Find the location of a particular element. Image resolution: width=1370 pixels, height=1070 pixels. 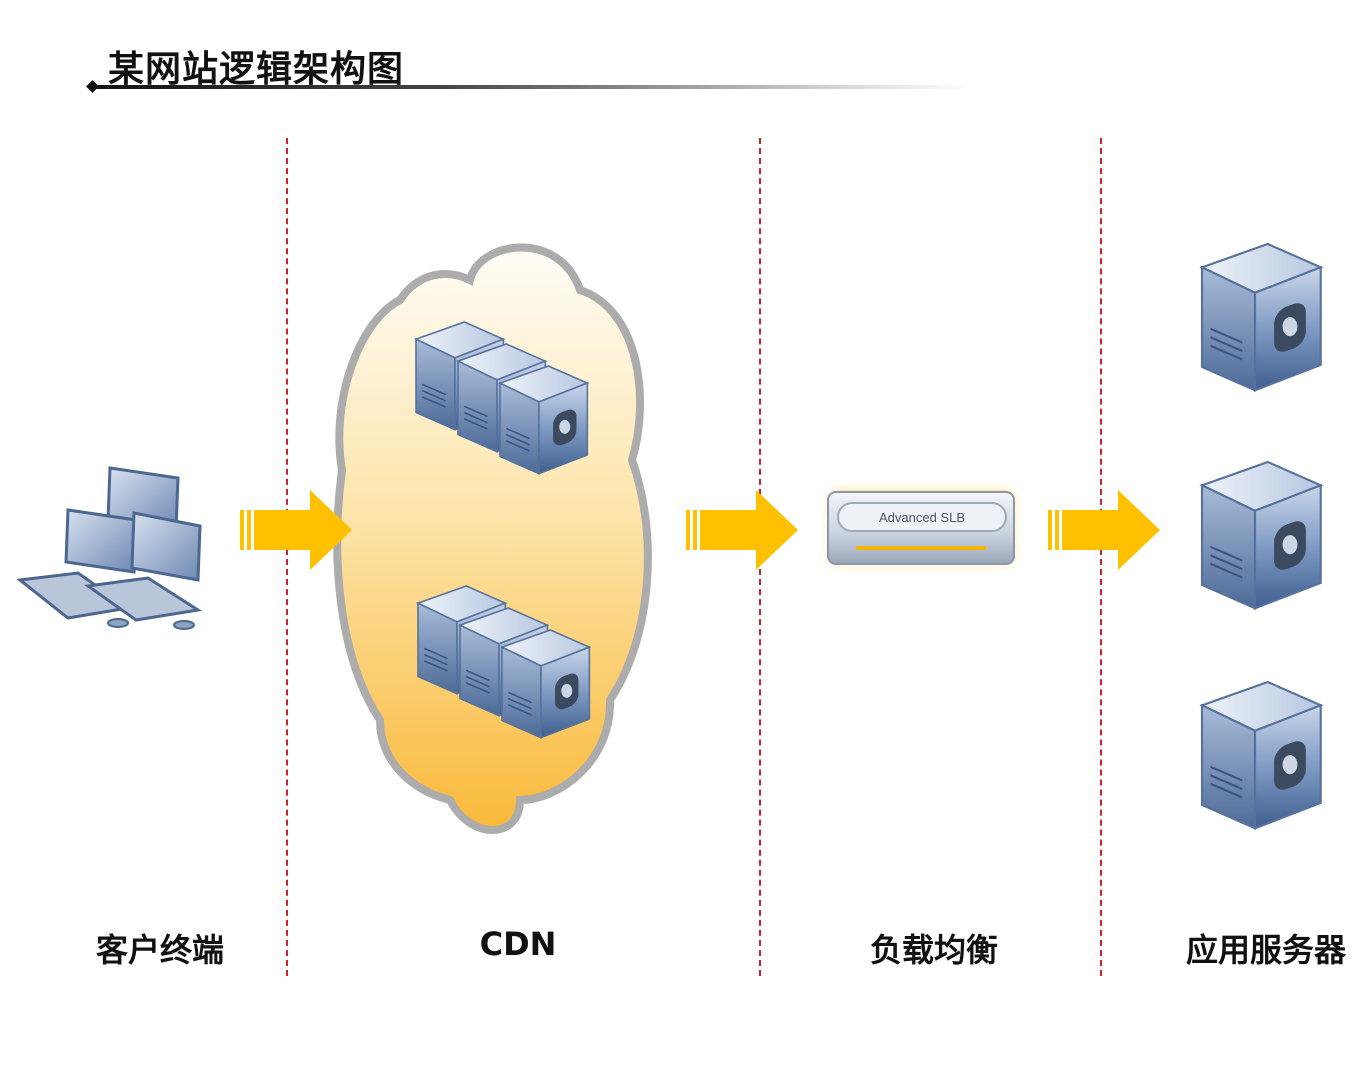

column-label-cdn: CDN is located at coordinates (518, 944).